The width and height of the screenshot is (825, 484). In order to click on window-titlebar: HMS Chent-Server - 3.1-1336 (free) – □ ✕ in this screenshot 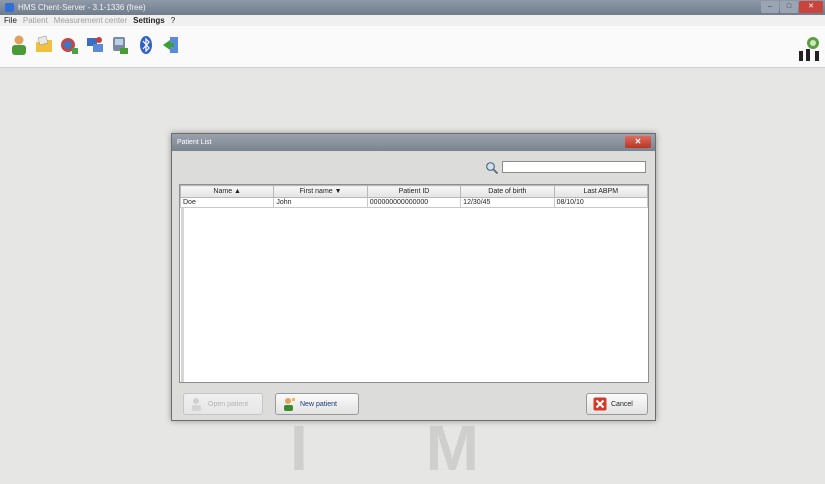, I will do `click(412, 7)`.